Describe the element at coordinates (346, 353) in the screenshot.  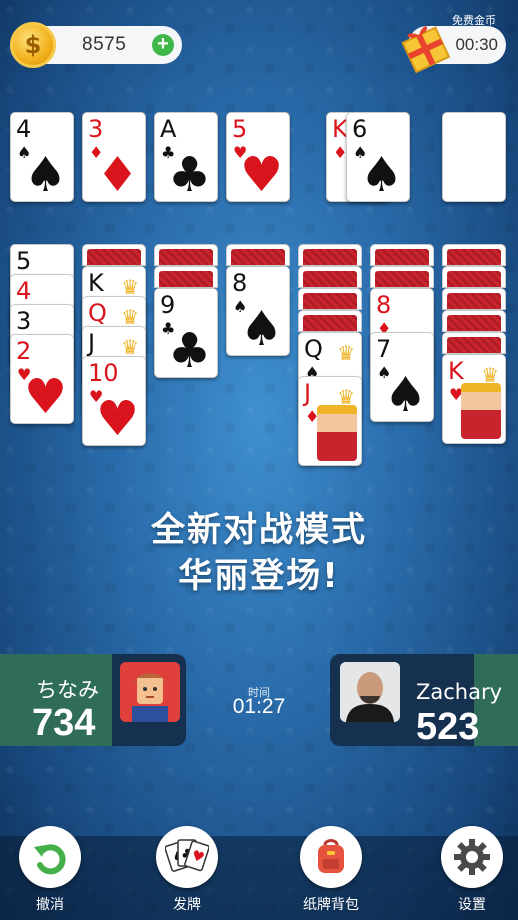
I see `crown-icon: ♛` at that location.